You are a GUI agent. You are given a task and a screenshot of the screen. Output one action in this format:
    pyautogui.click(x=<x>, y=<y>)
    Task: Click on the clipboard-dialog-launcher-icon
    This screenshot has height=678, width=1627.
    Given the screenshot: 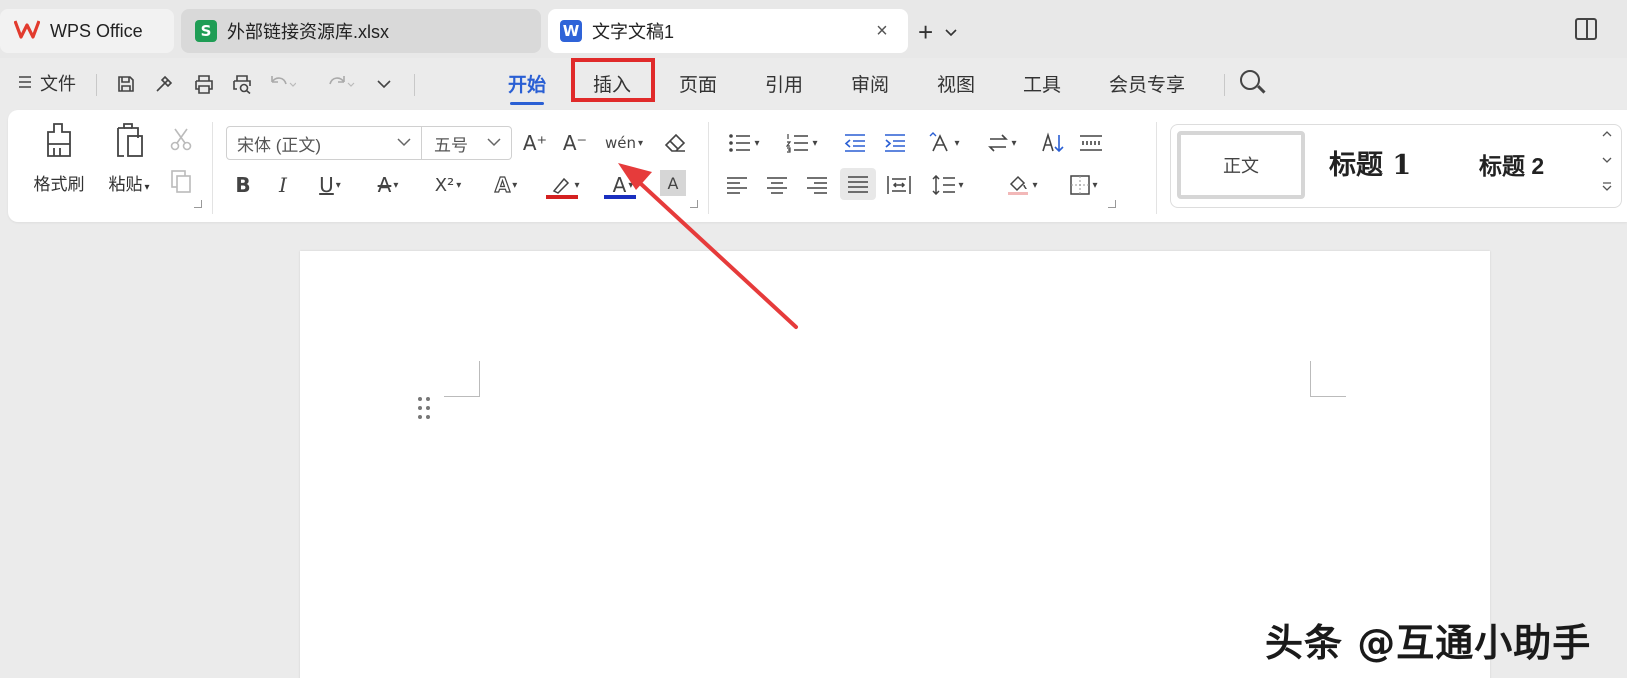 What is the action you would take?
    pyautogui.click(x=198, y=204)
    